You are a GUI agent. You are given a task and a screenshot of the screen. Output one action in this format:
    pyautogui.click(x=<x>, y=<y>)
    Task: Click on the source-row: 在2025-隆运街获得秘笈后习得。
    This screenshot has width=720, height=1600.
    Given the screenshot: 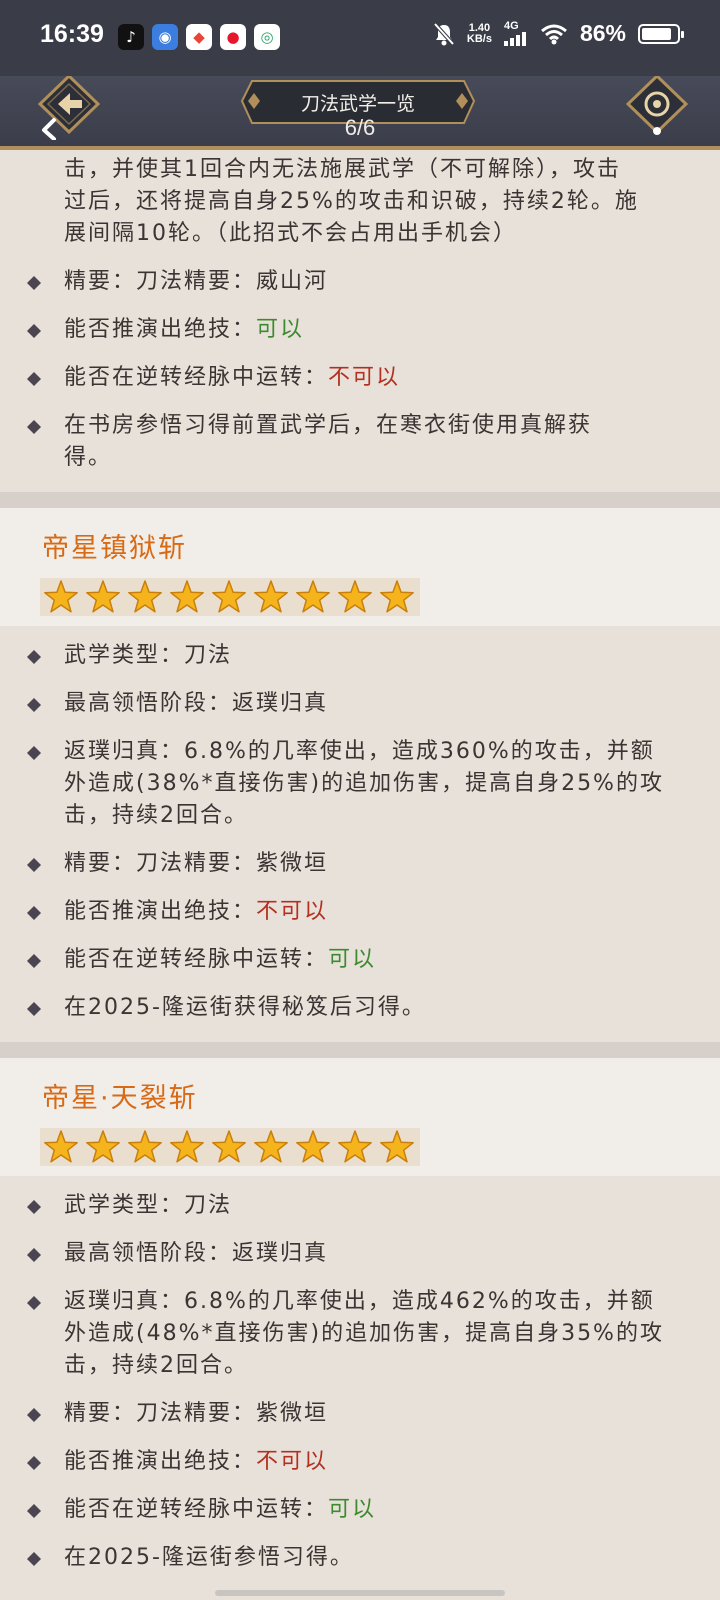 What is the action you would take?
    pyautogui.click(x=360, y=1008)
    